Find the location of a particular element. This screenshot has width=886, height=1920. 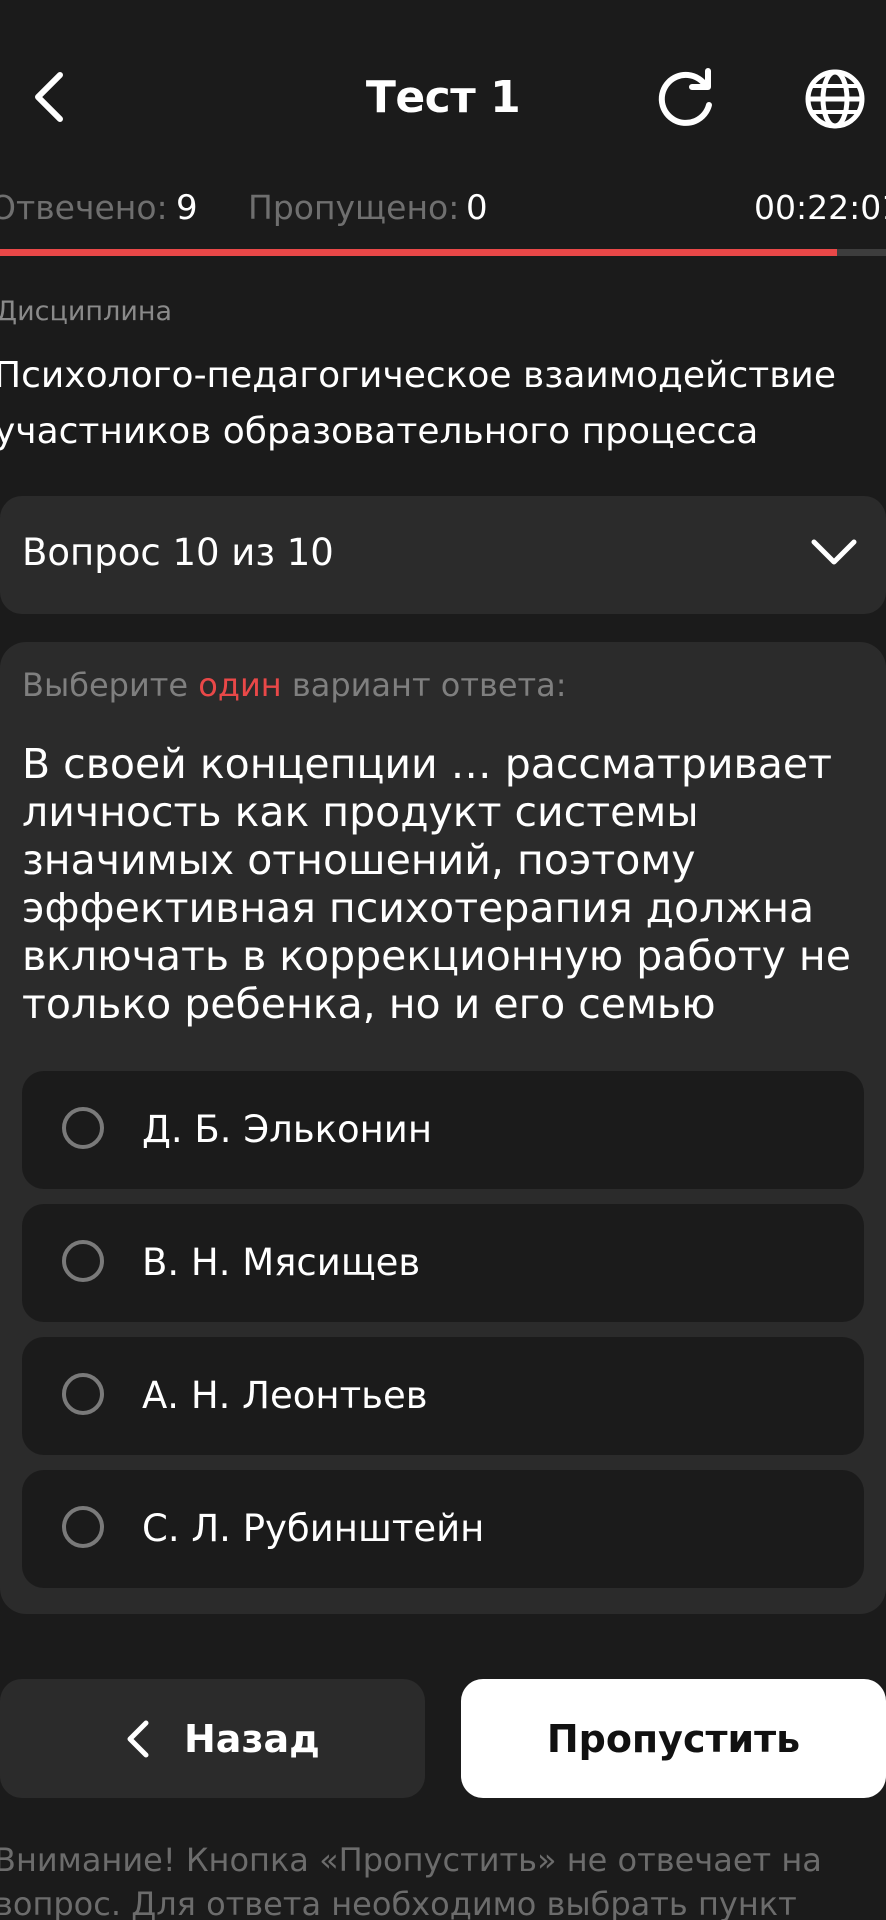

skip-button-label: Пропустить is located at coordinates (673, 1739).